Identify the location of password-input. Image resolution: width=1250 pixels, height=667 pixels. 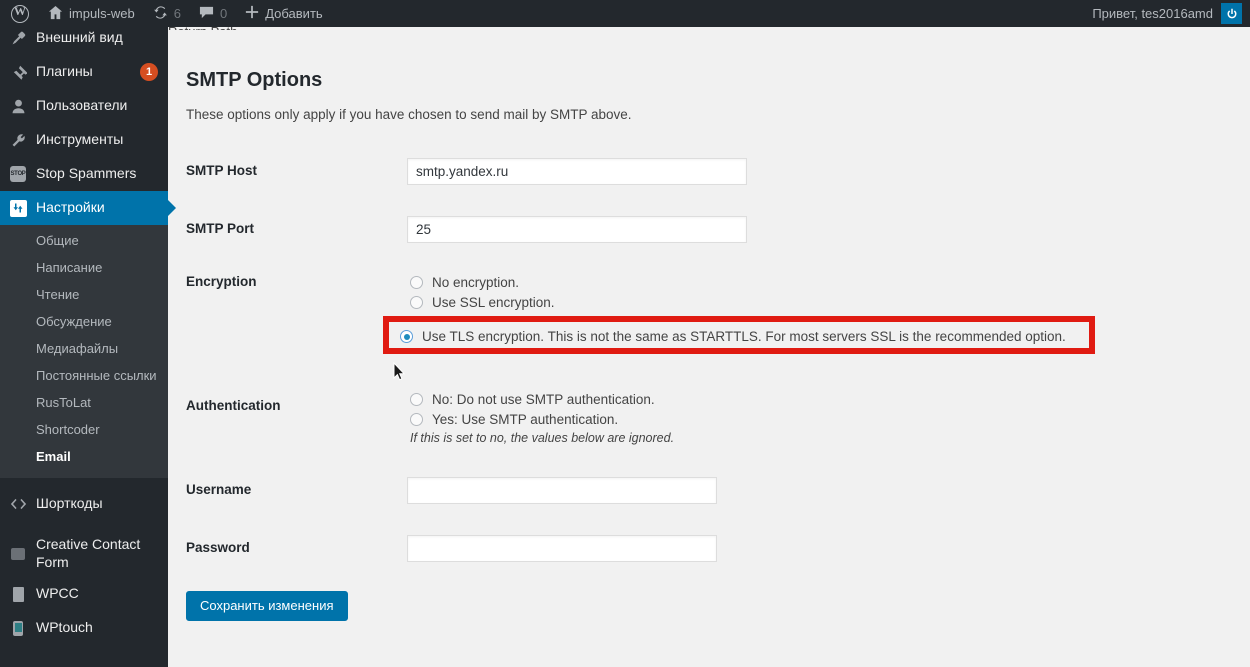
(562, 548).